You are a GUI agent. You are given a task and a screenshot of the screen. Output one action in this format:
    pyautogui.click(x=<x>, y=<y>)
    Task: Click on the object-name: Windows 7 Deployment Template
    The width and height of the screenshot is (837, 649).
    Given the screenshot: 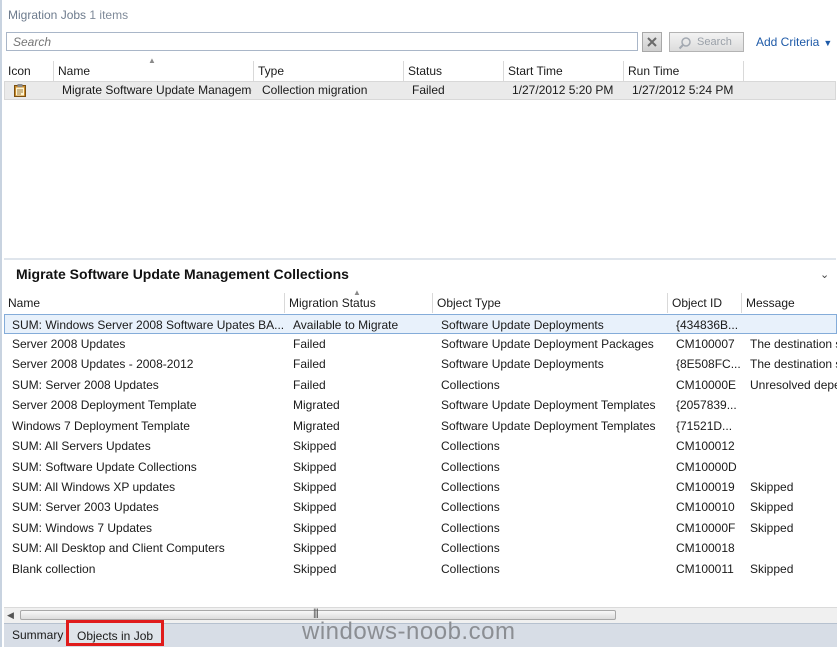 What is the action you would take?
    pyautogui.click(x=101, y=426)
    